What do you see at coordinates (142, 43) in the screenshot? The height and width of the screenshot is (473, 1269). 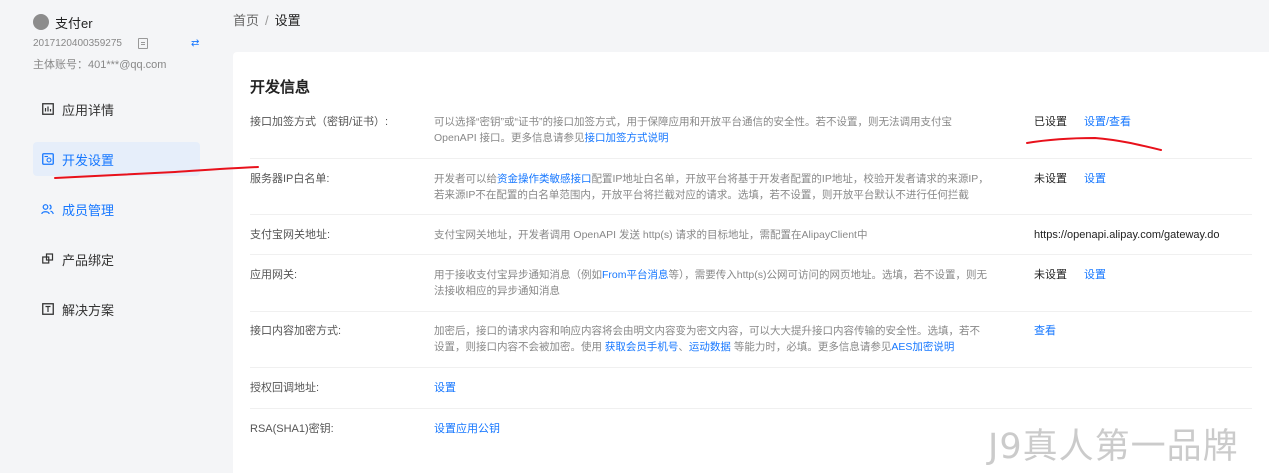 I see `copy-icon` at bounding box center [142, 43].